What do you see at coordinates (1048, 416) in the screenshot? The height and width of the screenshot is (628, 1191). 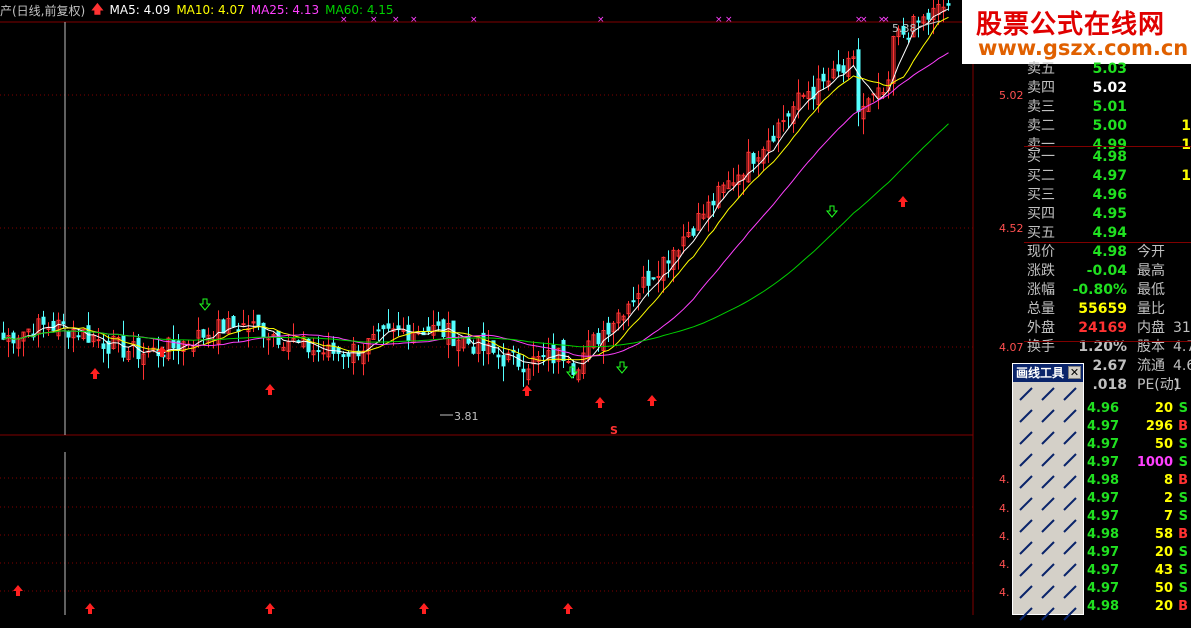 I see `line2-tool-icon` at bounding box center [1048, 416].